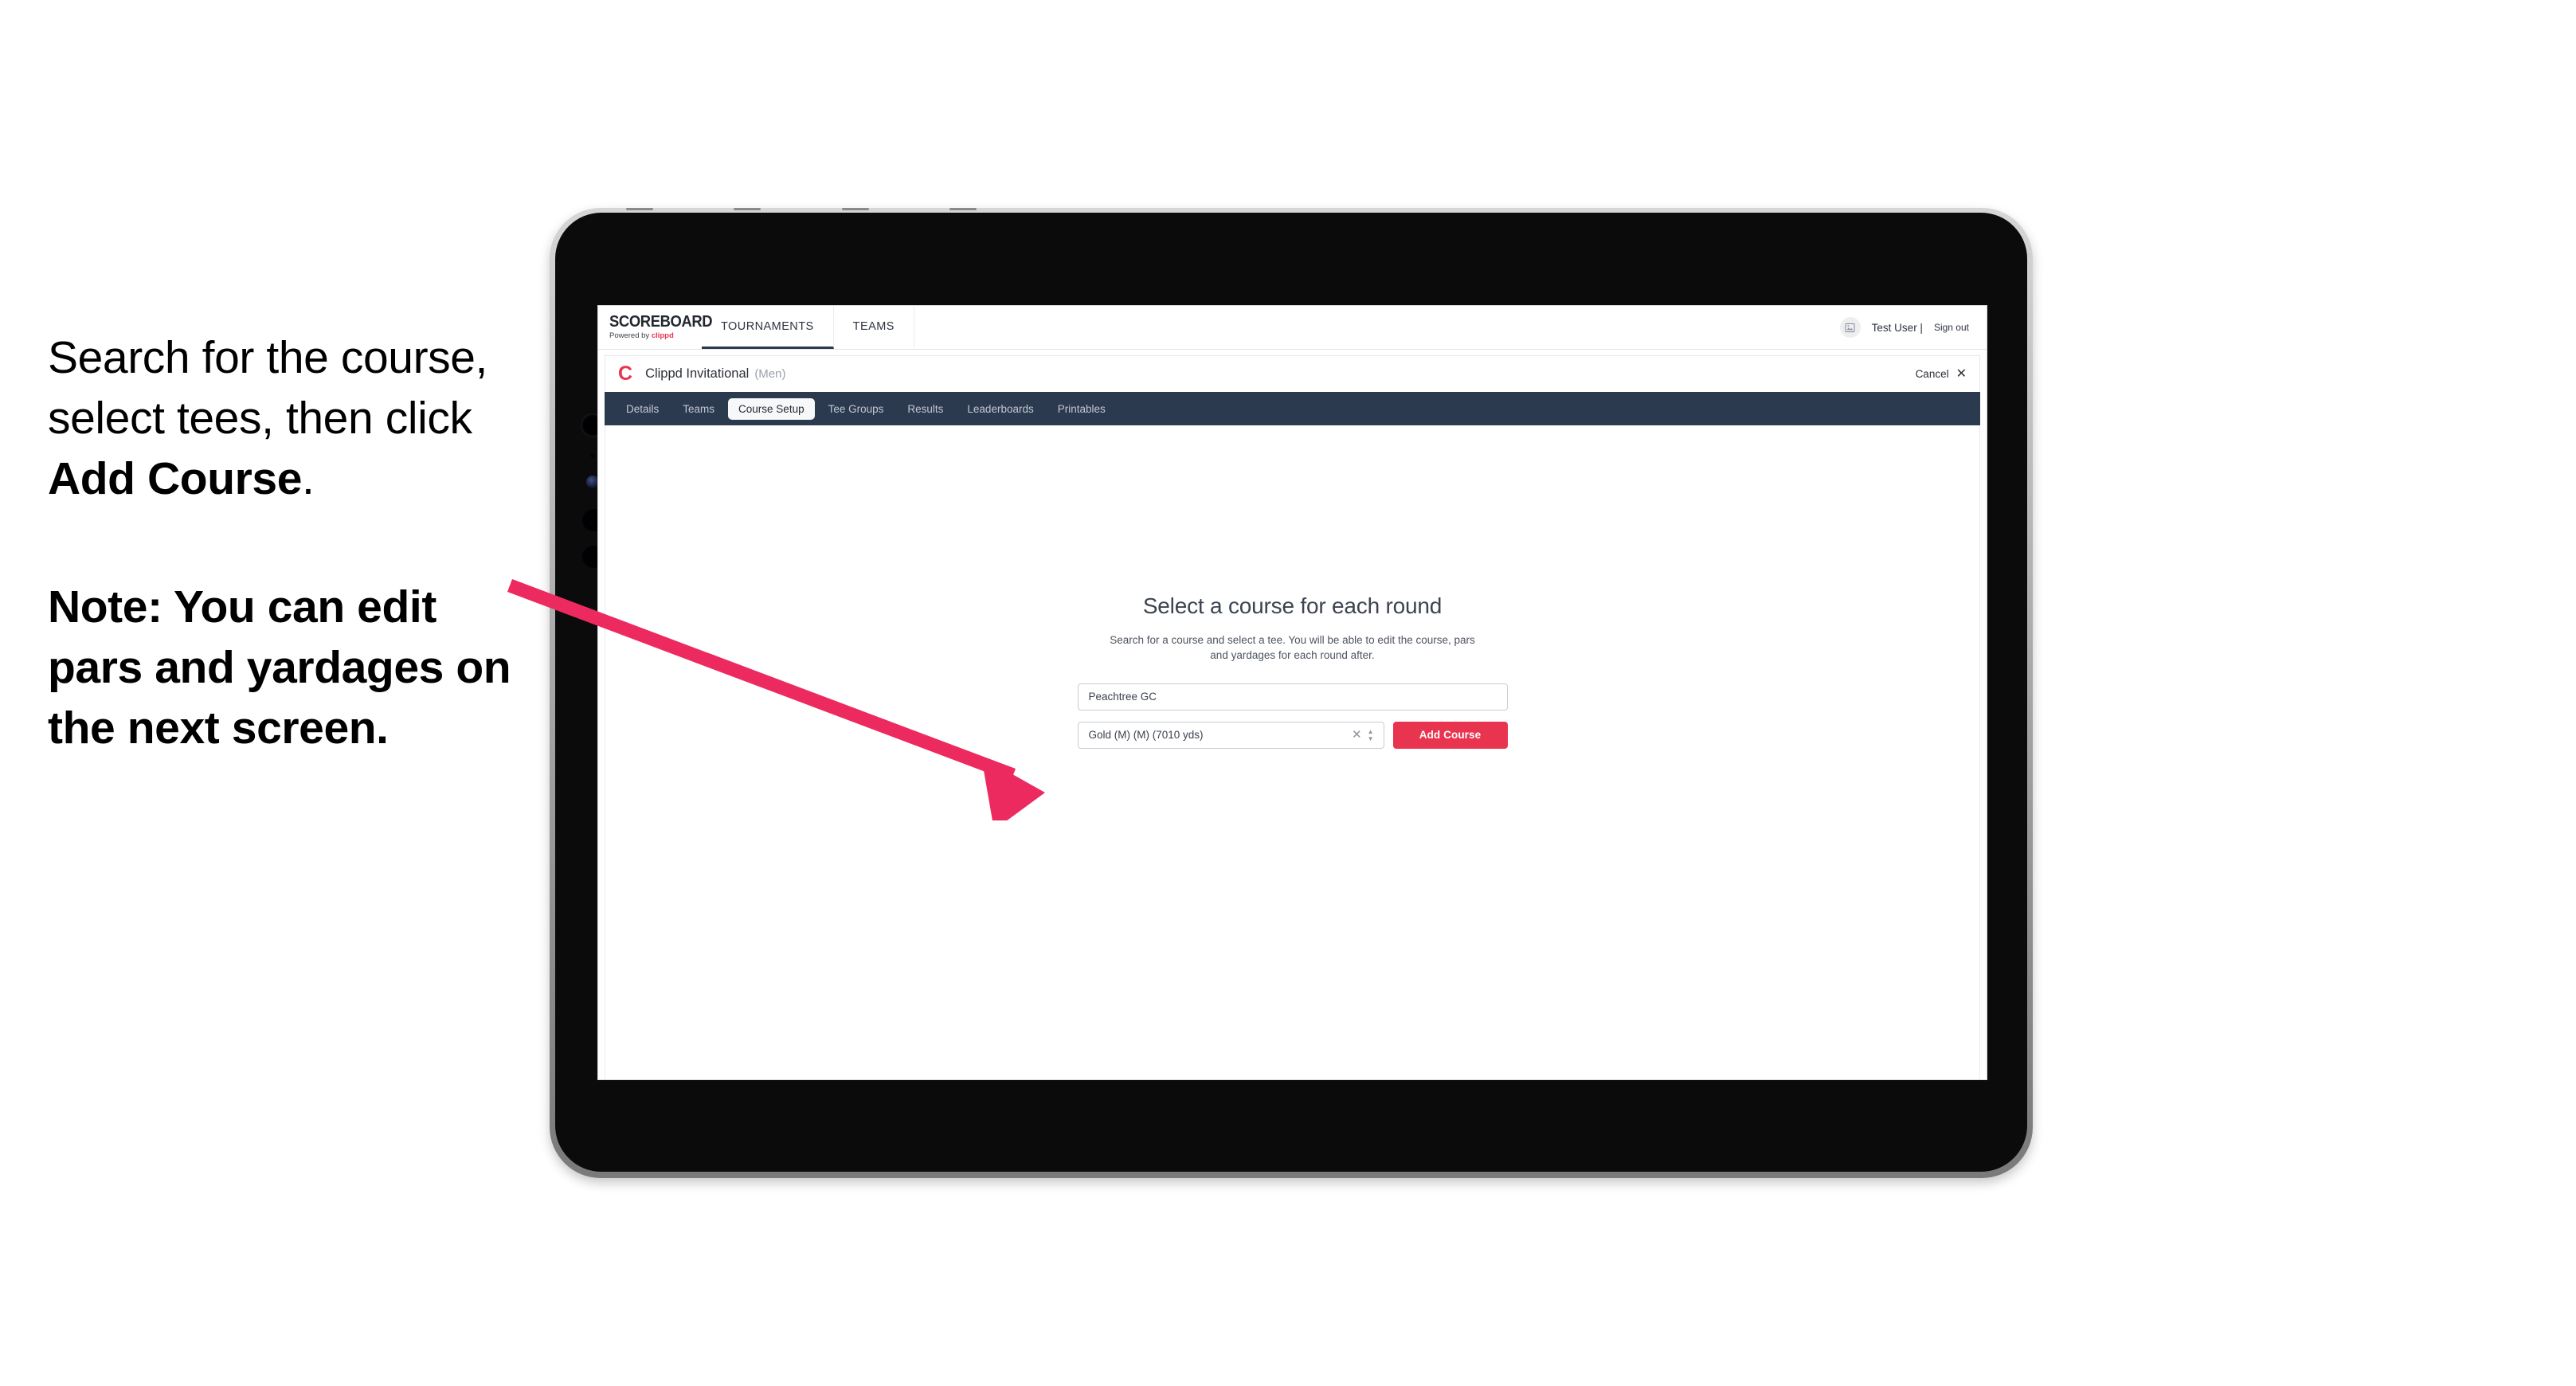 This screenshot has width=2576, height=1386. What do you see at coordinates (1000, 409) in the screenshot?
I see `tab-leaderboards: Leaderboards` at bounding box center [1000, 409].